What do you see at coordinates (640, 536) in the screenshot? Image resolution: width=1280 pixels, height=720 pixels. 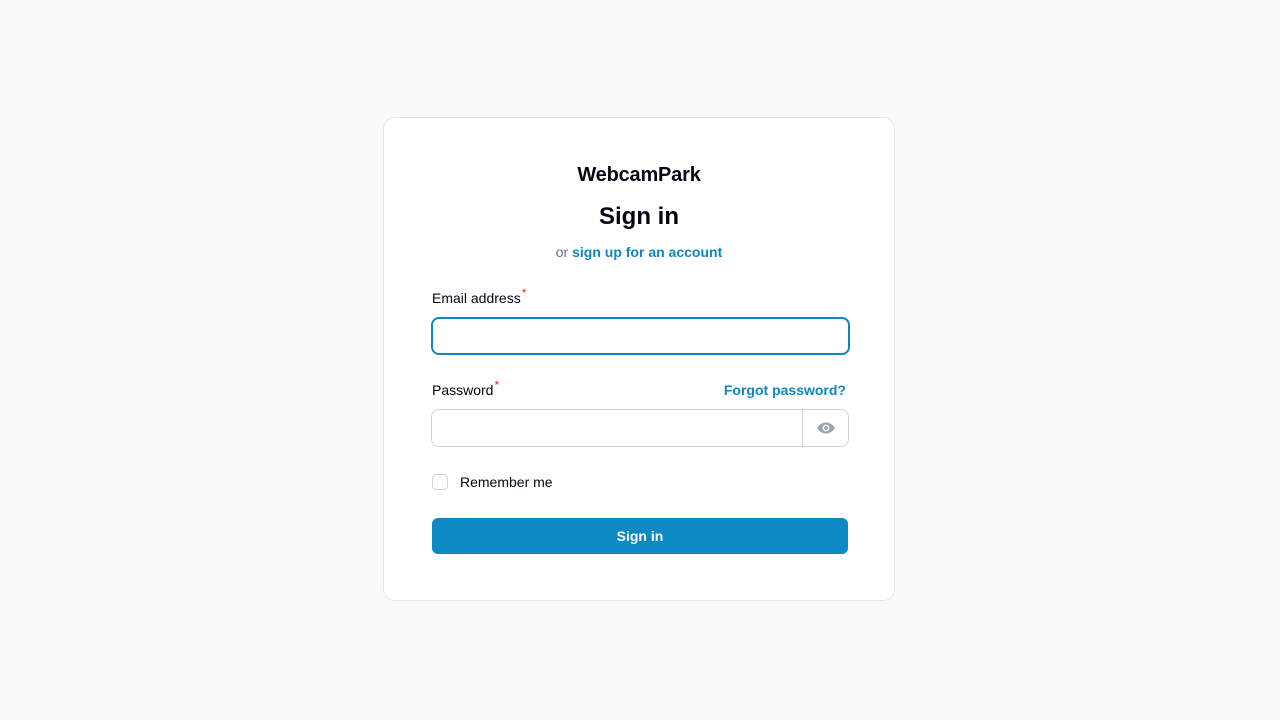 I see `sign-in-button: Sign in` at bounding box center [640, 536].